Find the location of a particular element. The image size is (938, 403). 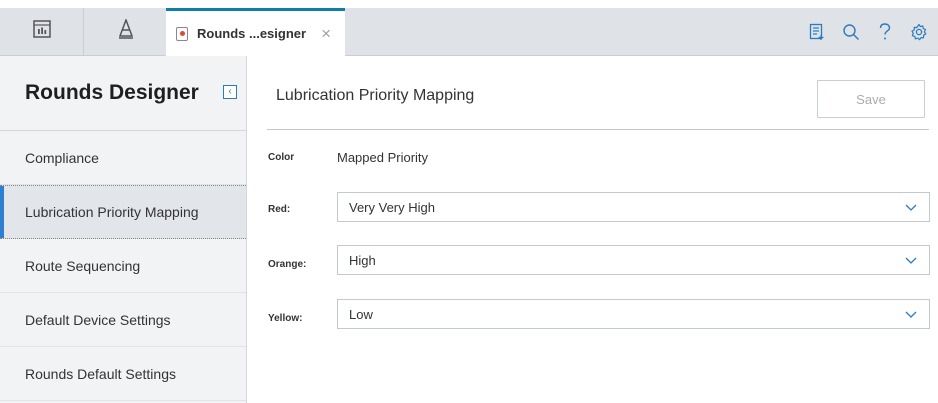

sidebar-item-label: Default Device Settings is located at coordinates (98, 319).